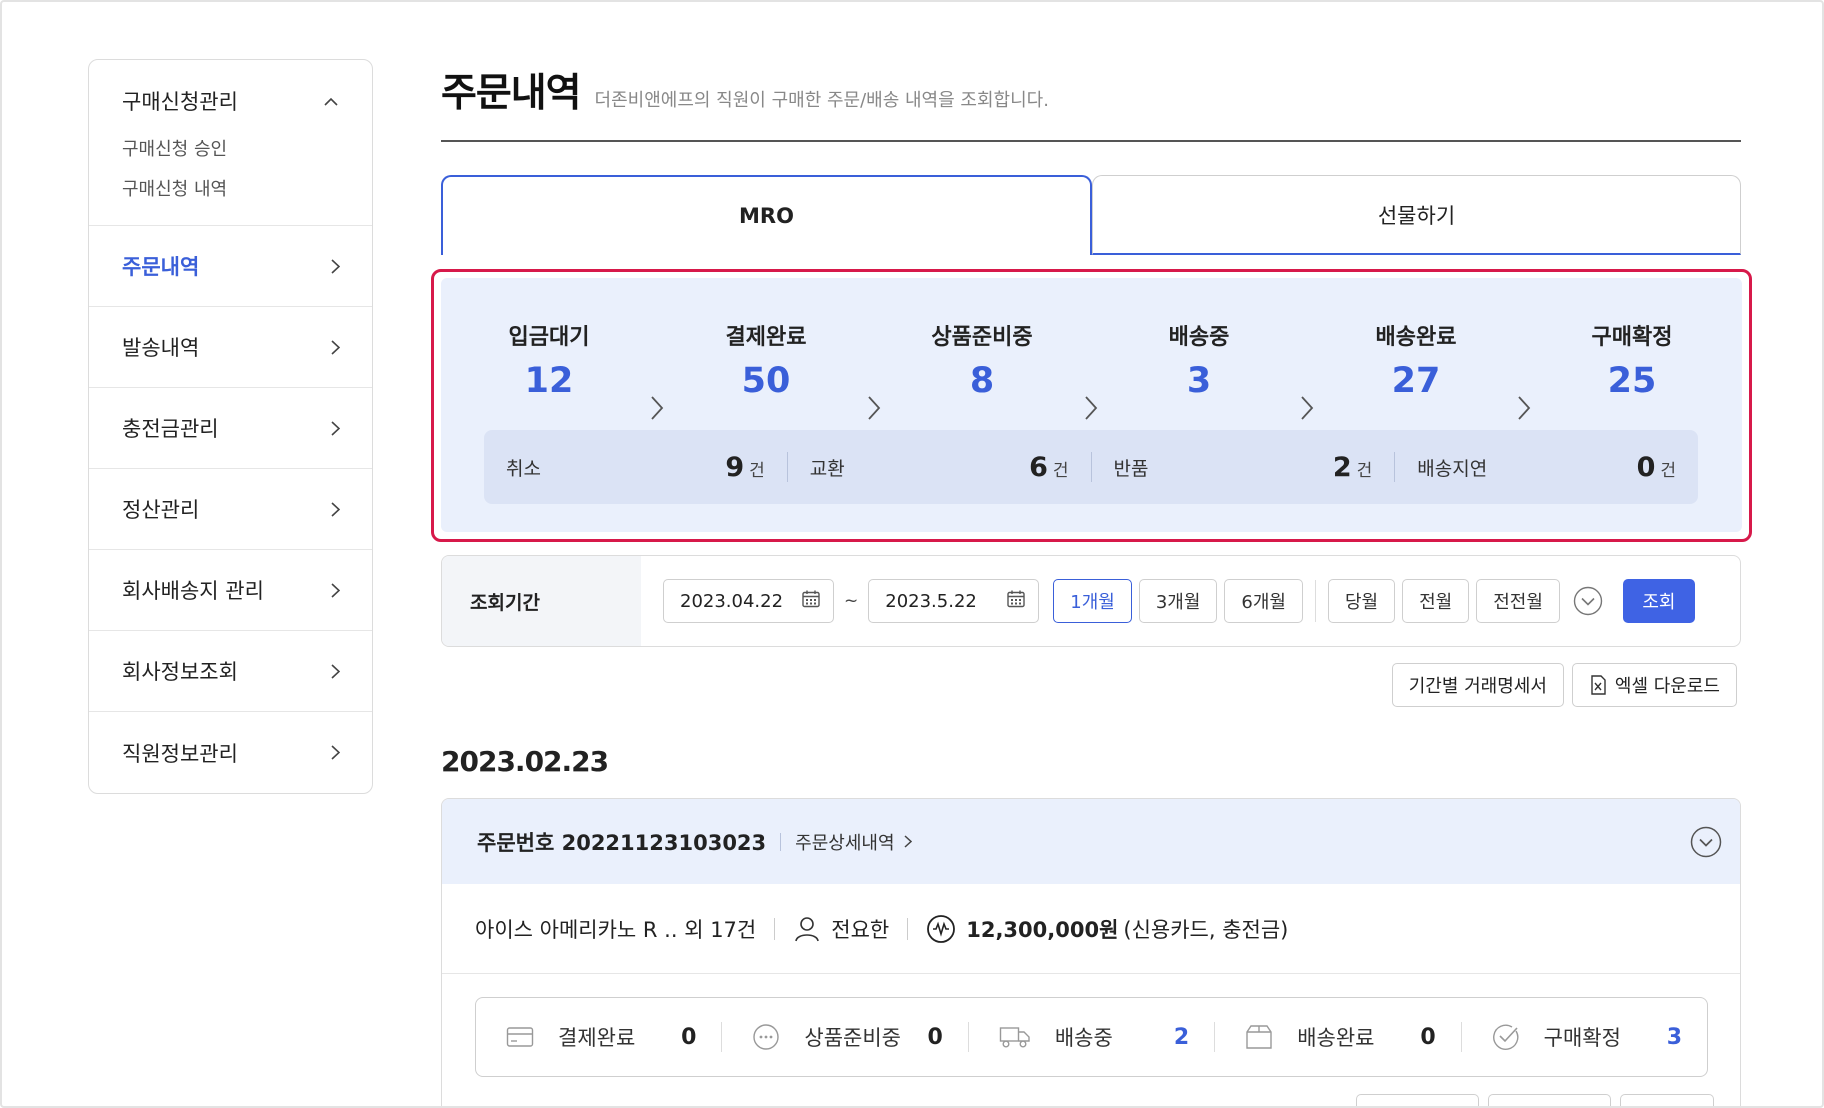 This screenshot has height=1108, width=1824. Describe the element at coordinates (523, 468) in the screenshot. I see `stat-label: 취소` at that location.